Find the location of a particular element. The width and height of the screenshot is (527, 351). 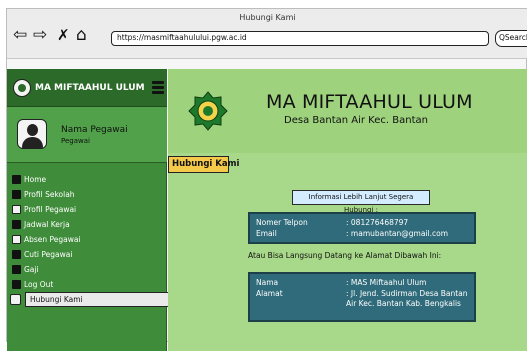

user-name: Nama Pegawai is located at coordinates (94, 130).